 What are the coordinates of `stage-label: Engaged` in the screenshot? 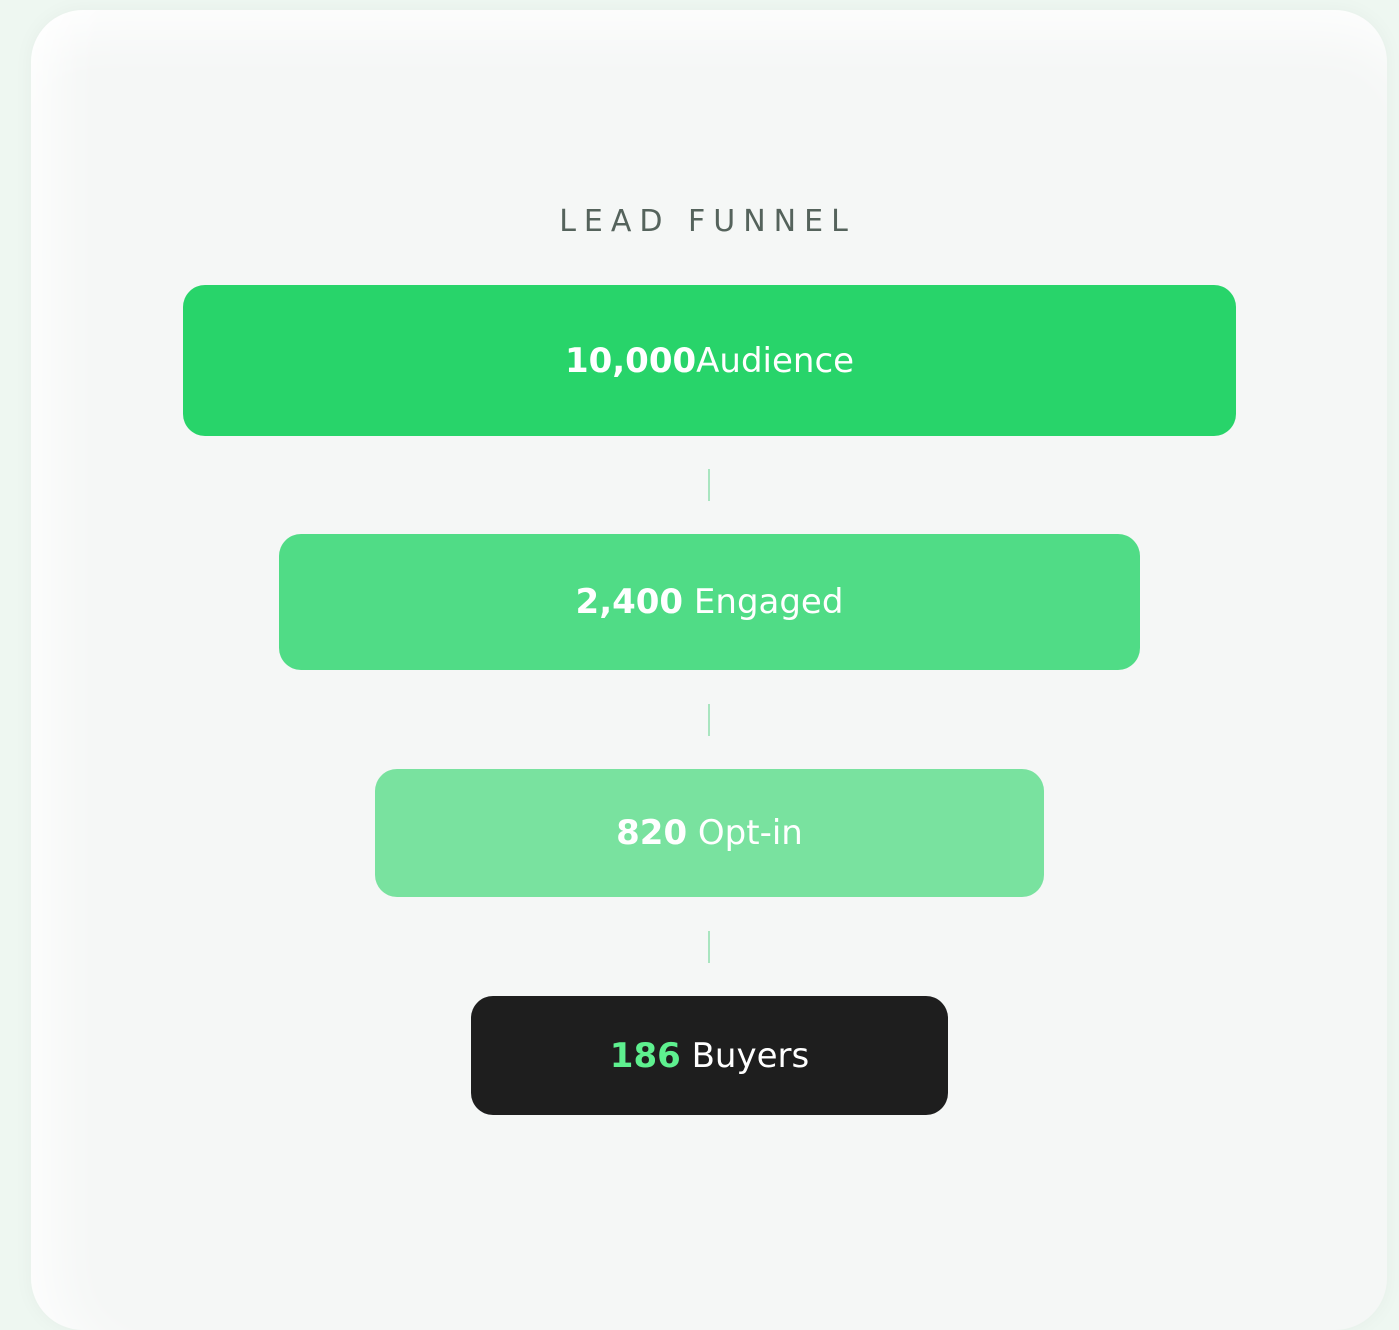 It's located at (768, 602).